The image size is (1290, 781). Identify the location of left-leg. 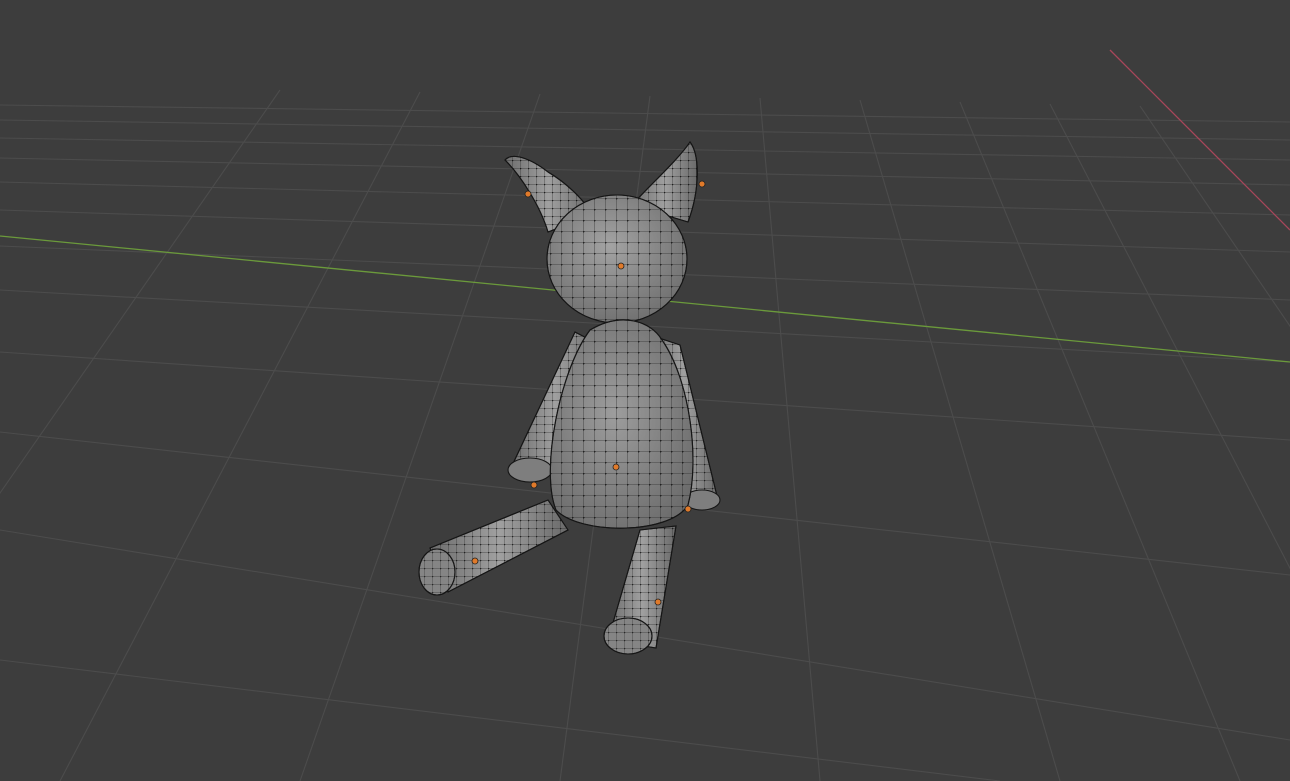
(493, 547).